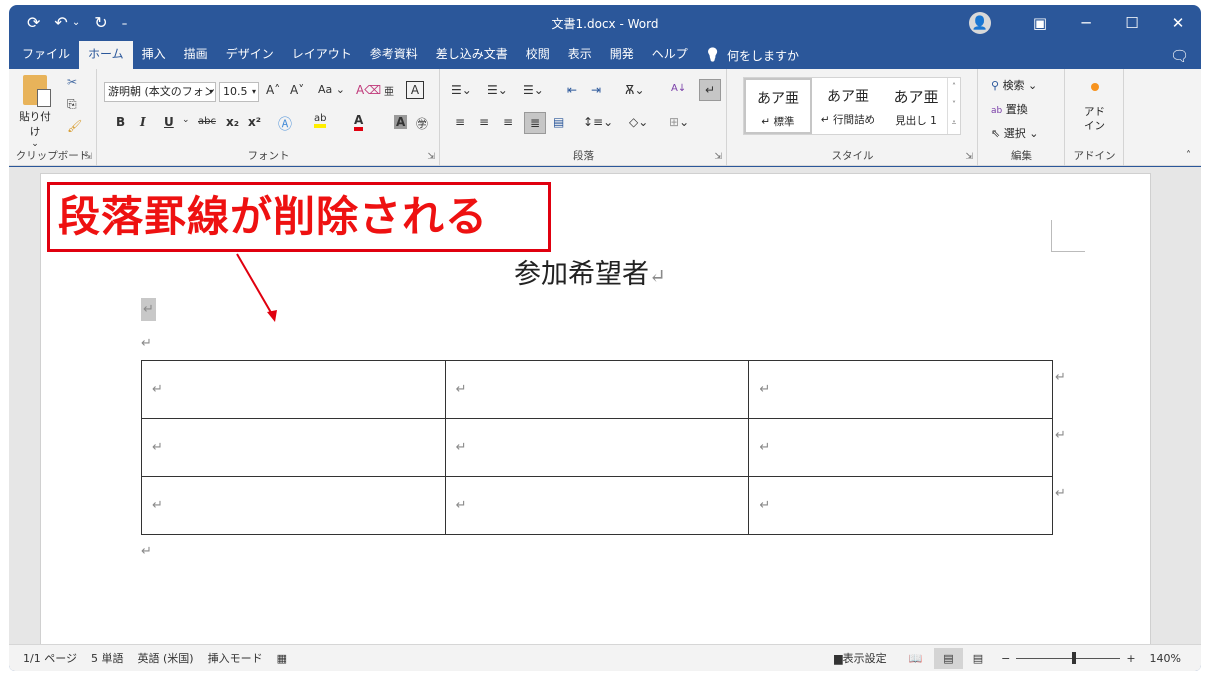  I want to click on style-heading-1: あア亜 見出し 1, so click(916, 106).